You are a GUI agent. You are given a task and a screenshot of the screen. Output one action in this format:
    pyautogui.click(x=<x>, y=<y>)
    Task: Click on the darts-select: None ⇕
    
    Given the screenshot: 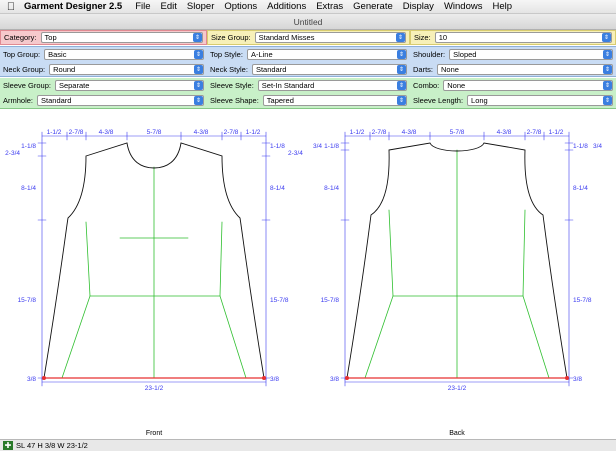 What is the action you would take?
    pyautogui.click(x=525, y=69)
    